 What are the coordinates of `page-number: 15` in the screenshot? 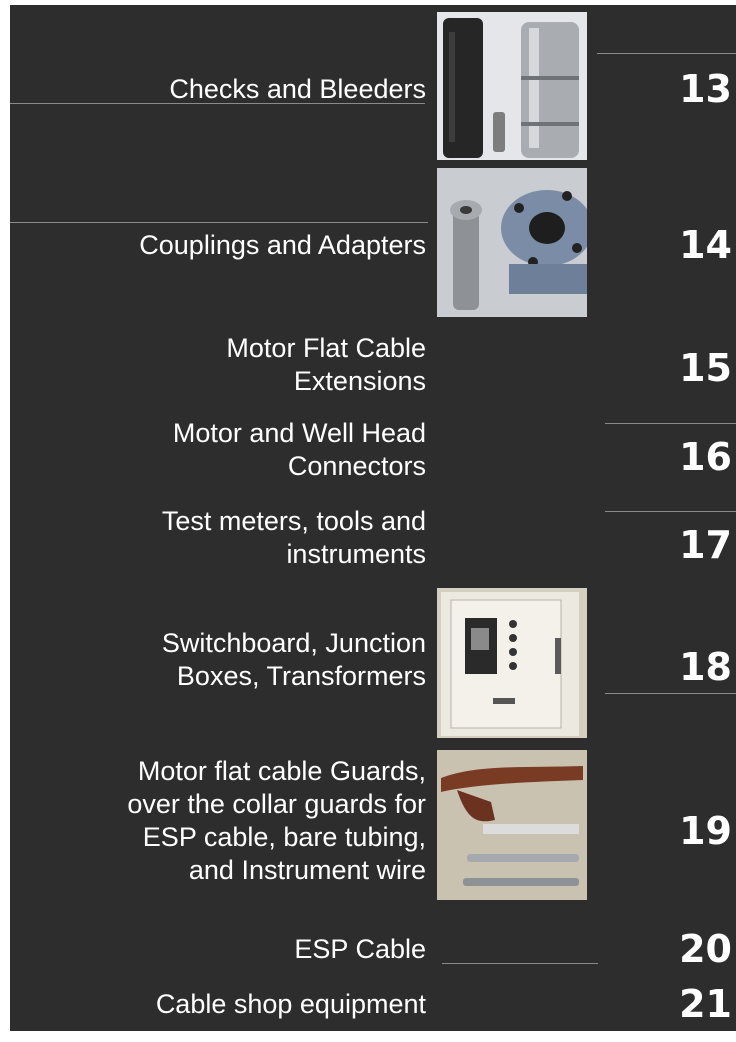 It's located at (705, 368).